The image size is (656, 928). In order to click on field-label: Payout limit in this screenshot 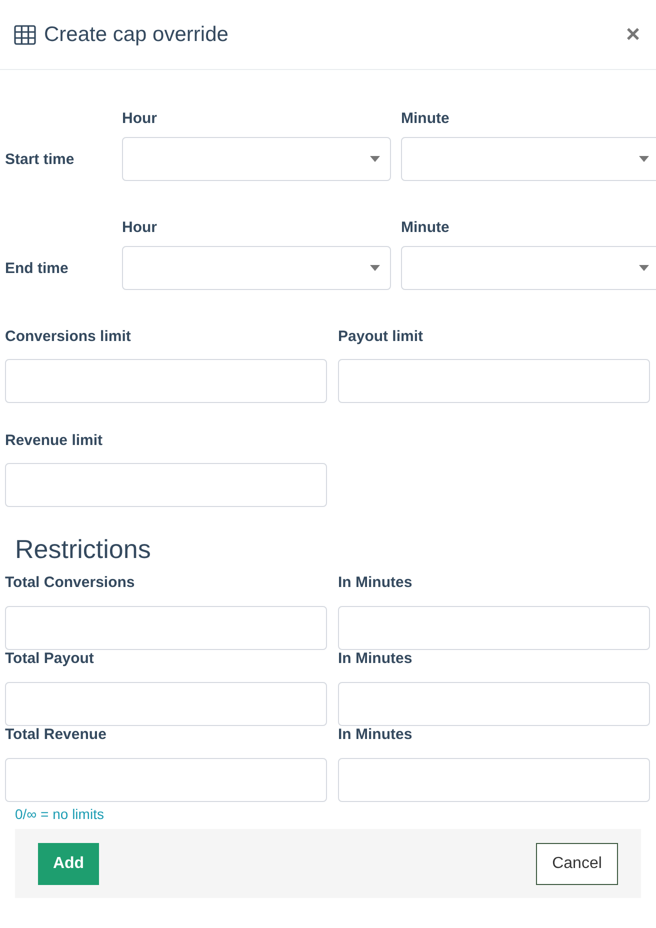, I will do `click(381, 337)`.